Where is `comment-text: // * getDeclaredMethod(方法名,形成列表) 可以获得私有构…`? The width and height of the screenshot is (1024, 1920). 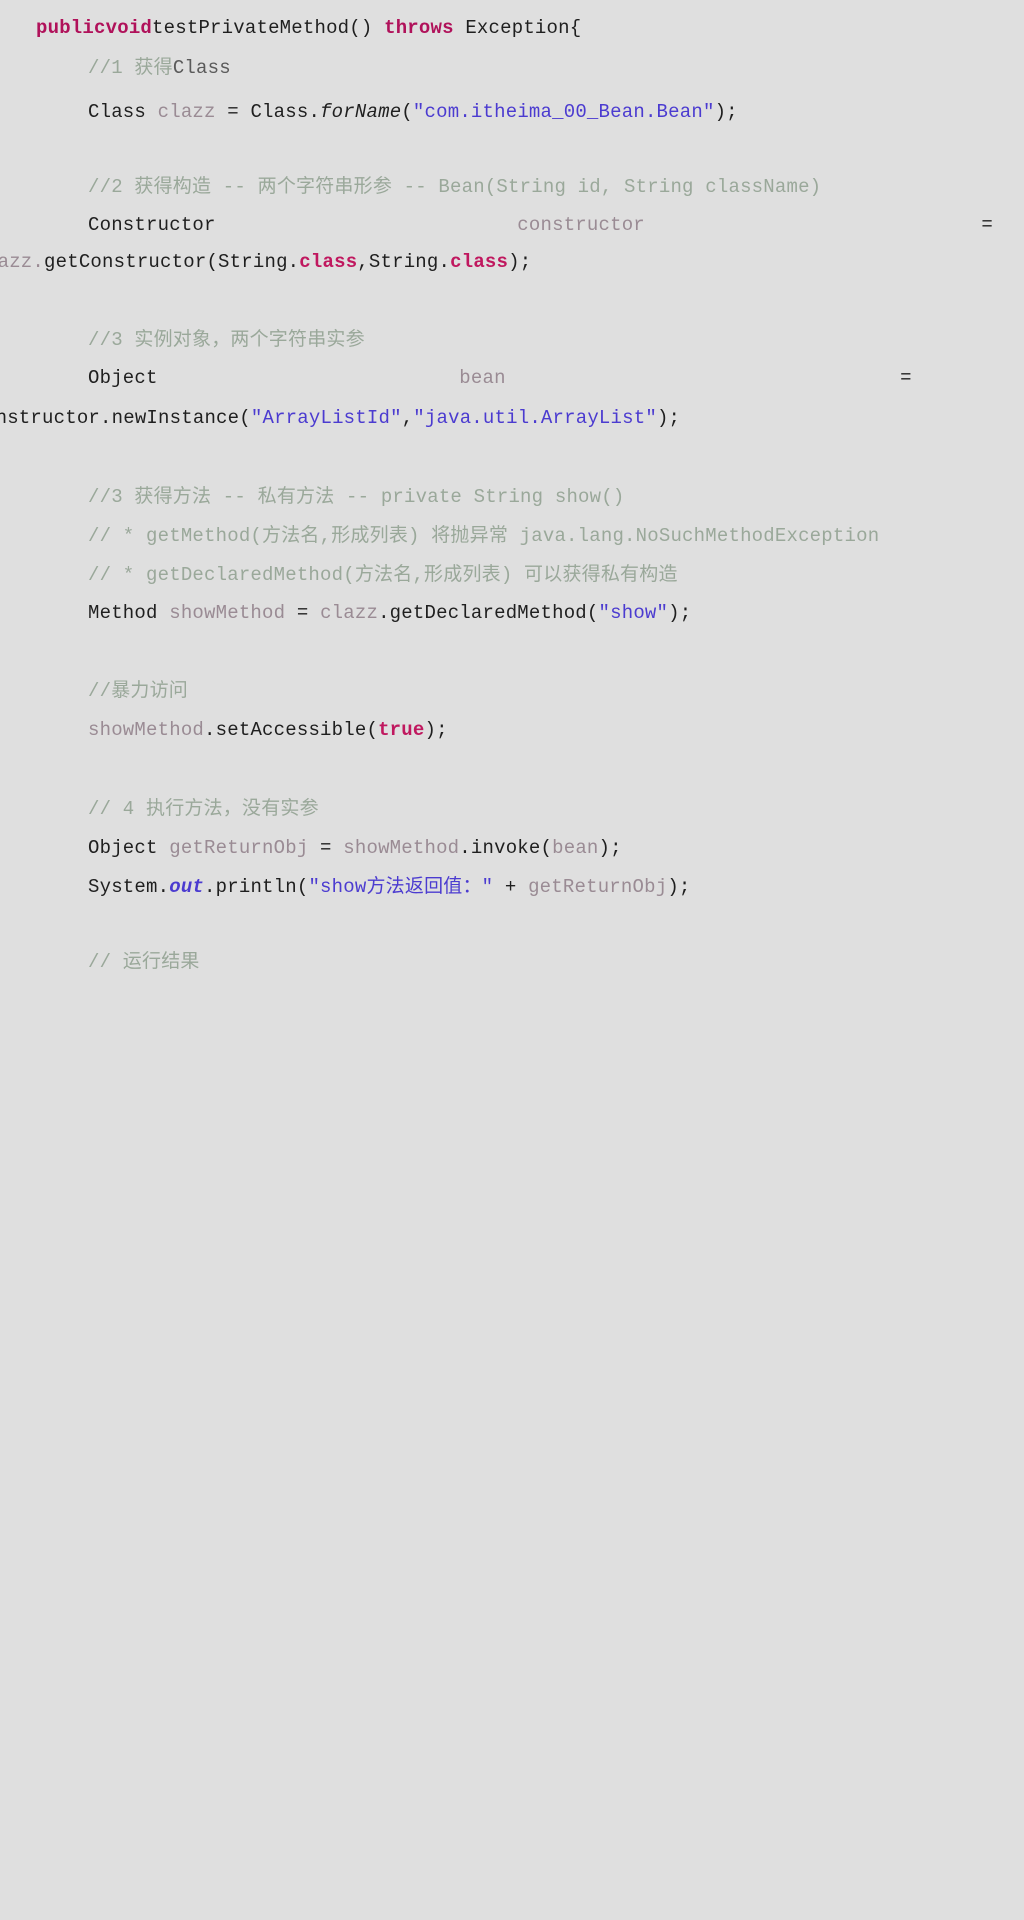 comment-text: // * getDeclaredMethod(方法名,形成列表) 可以获得私有构… is located at coordinates (383, 575).